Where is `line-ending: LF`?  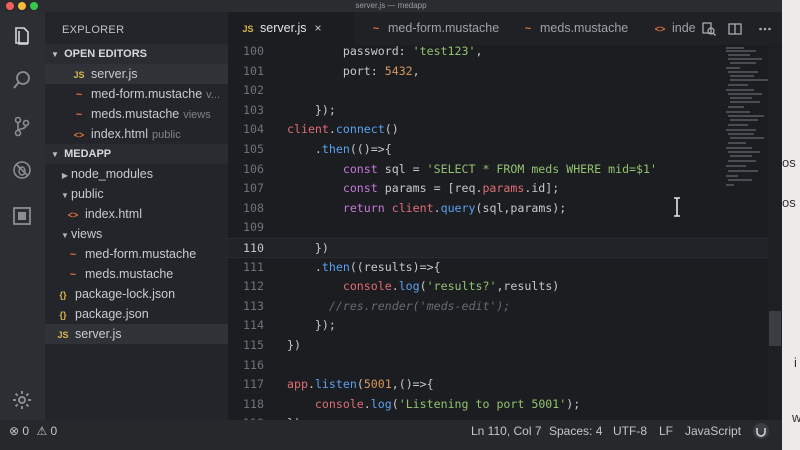 line-ending: LF is located at coordinates (666, 435).